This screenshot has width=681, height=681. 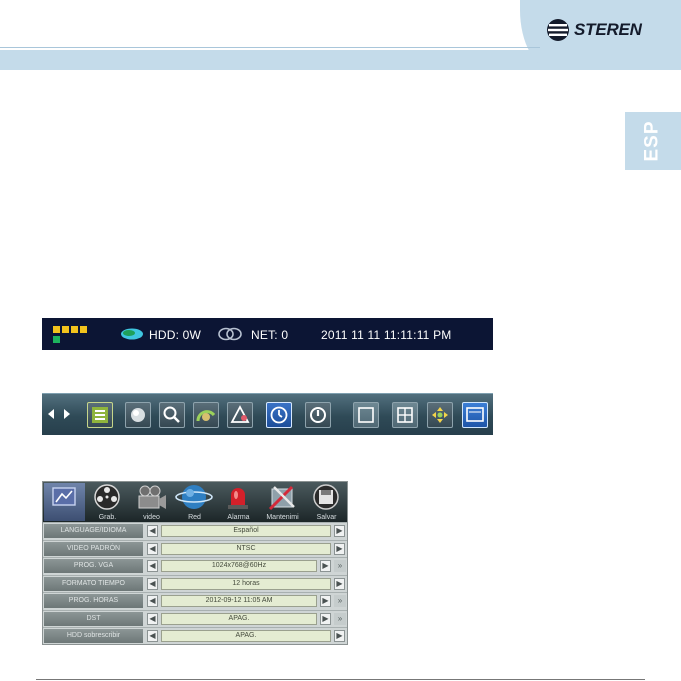 I want to click on setting-value: 2012-09-12 11:05 AM, so click(x=239, y=601).